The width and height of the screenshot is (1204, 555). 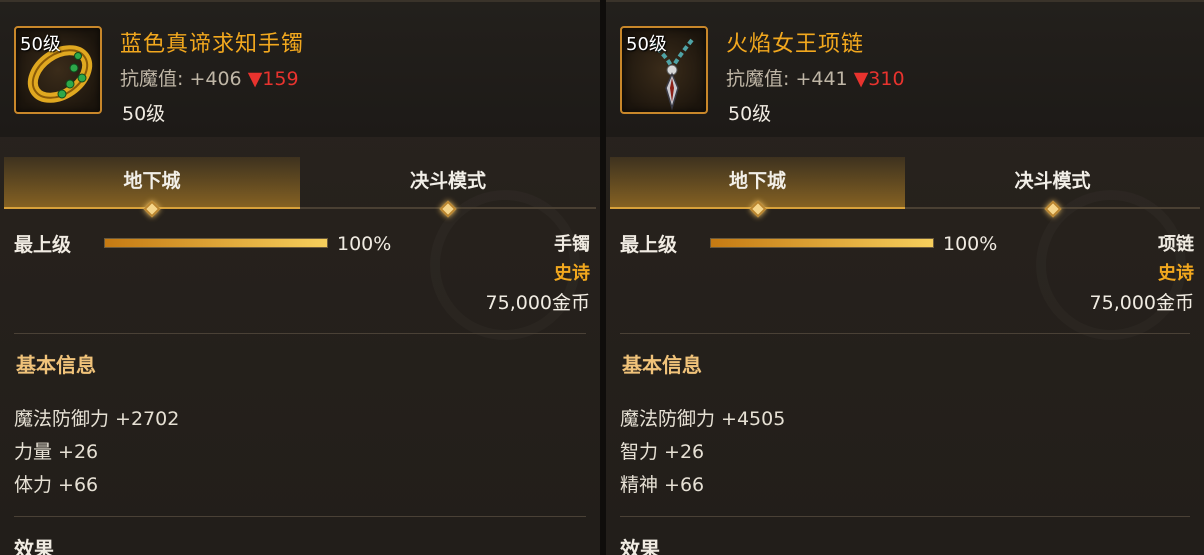 I want to click on item-header: 50级 蓝色真谛求知手镯 抗魔值: +406 ▼159 50级, so click(x=300, y=68).